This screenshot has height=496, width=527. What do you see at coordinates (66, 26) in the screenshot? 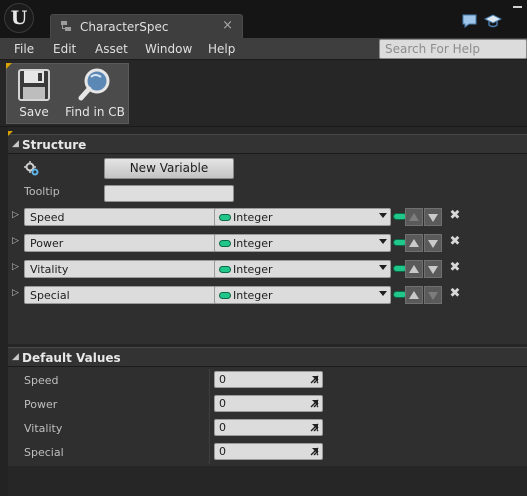
I see `structure-asset-icon` at bounding box center [66, 26].